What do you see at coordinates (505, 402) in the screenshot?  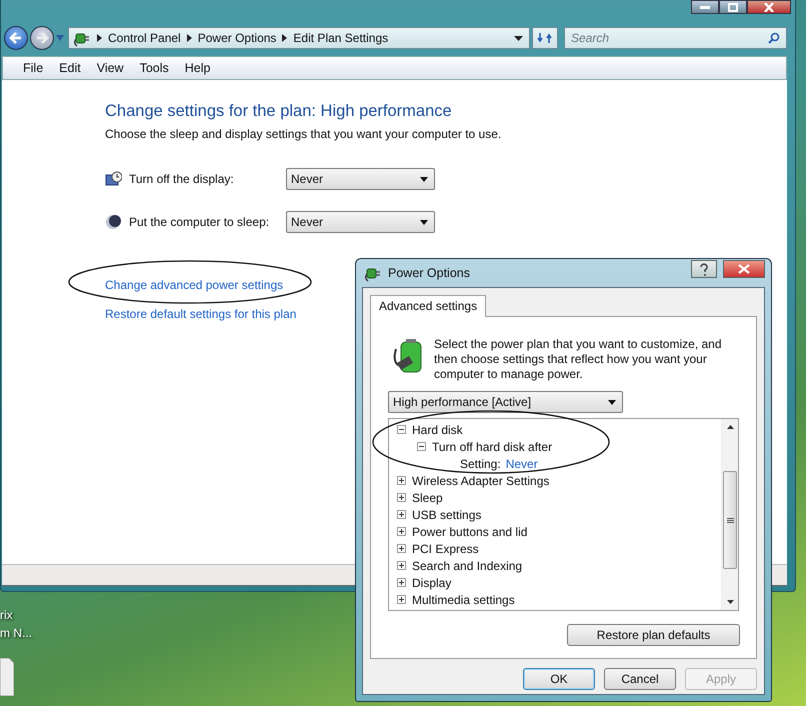 I see `plan-dropdown: High performance [Active]` at bounding box center [505, 402].